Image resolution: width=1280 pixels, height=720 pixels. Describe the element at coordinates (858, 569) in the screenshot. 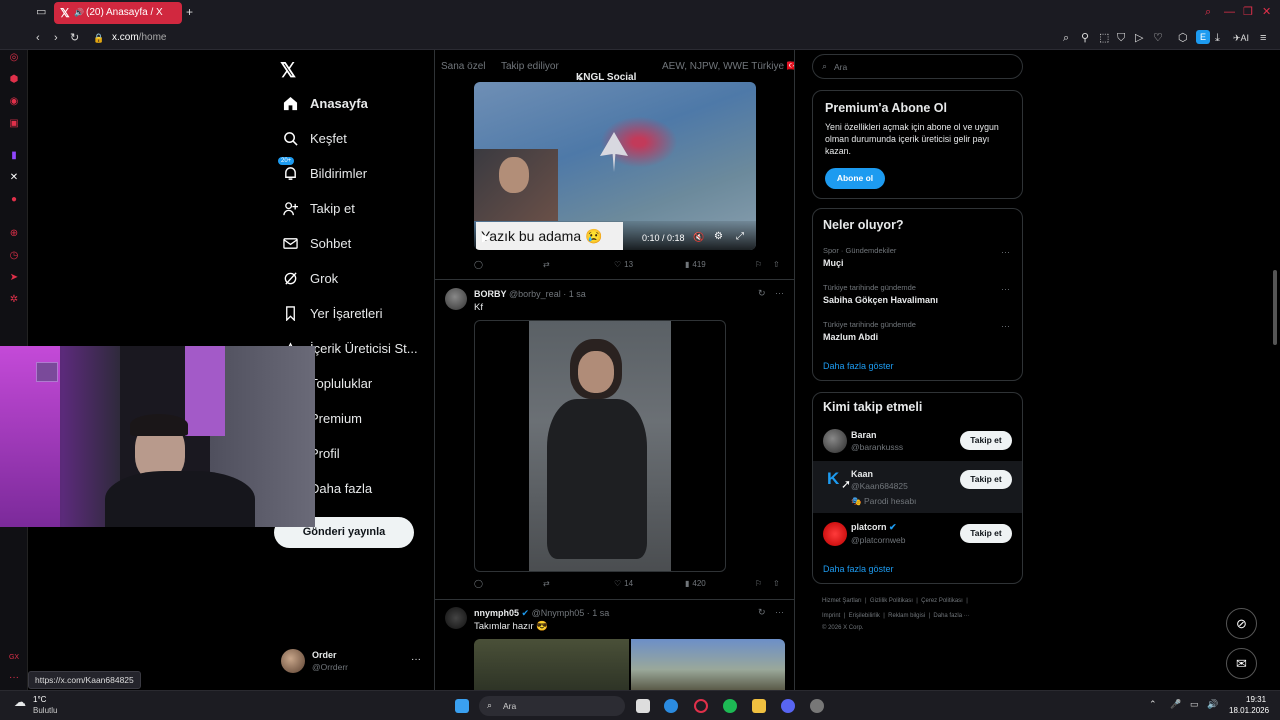

I see `who-to-follow-show-more: Daha fazla göster` at that location.